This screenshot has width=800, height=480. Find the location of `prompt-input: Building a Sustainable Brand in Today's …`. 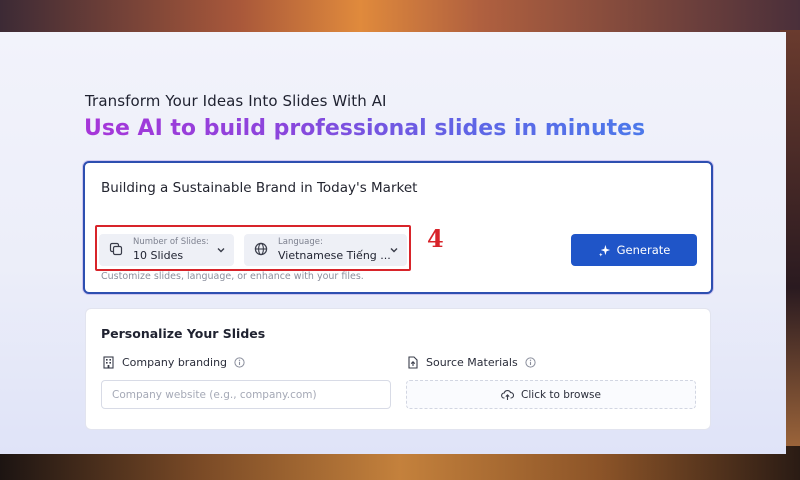

prompt-input: Building a Sustainable Brand in Today's … is located at coordinates (259, 188).